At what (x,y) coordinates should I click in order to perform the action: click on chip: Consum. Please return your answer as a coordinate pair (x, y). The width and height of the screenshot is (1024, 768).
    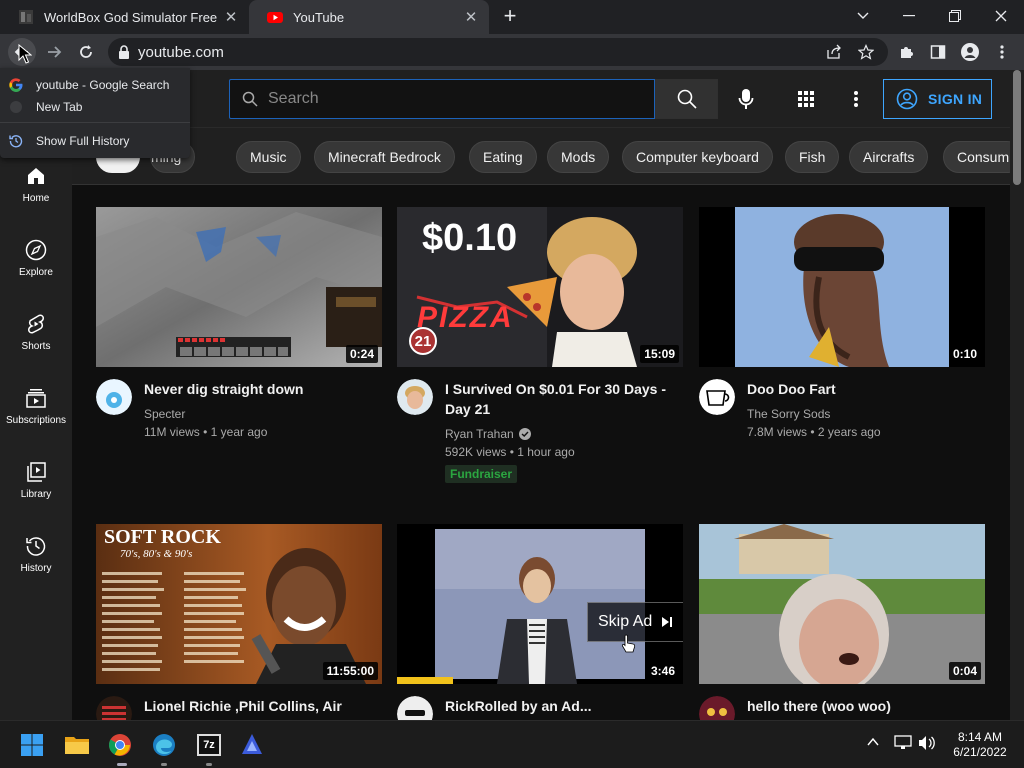
    Looking at the image, I should click on (976, 157).